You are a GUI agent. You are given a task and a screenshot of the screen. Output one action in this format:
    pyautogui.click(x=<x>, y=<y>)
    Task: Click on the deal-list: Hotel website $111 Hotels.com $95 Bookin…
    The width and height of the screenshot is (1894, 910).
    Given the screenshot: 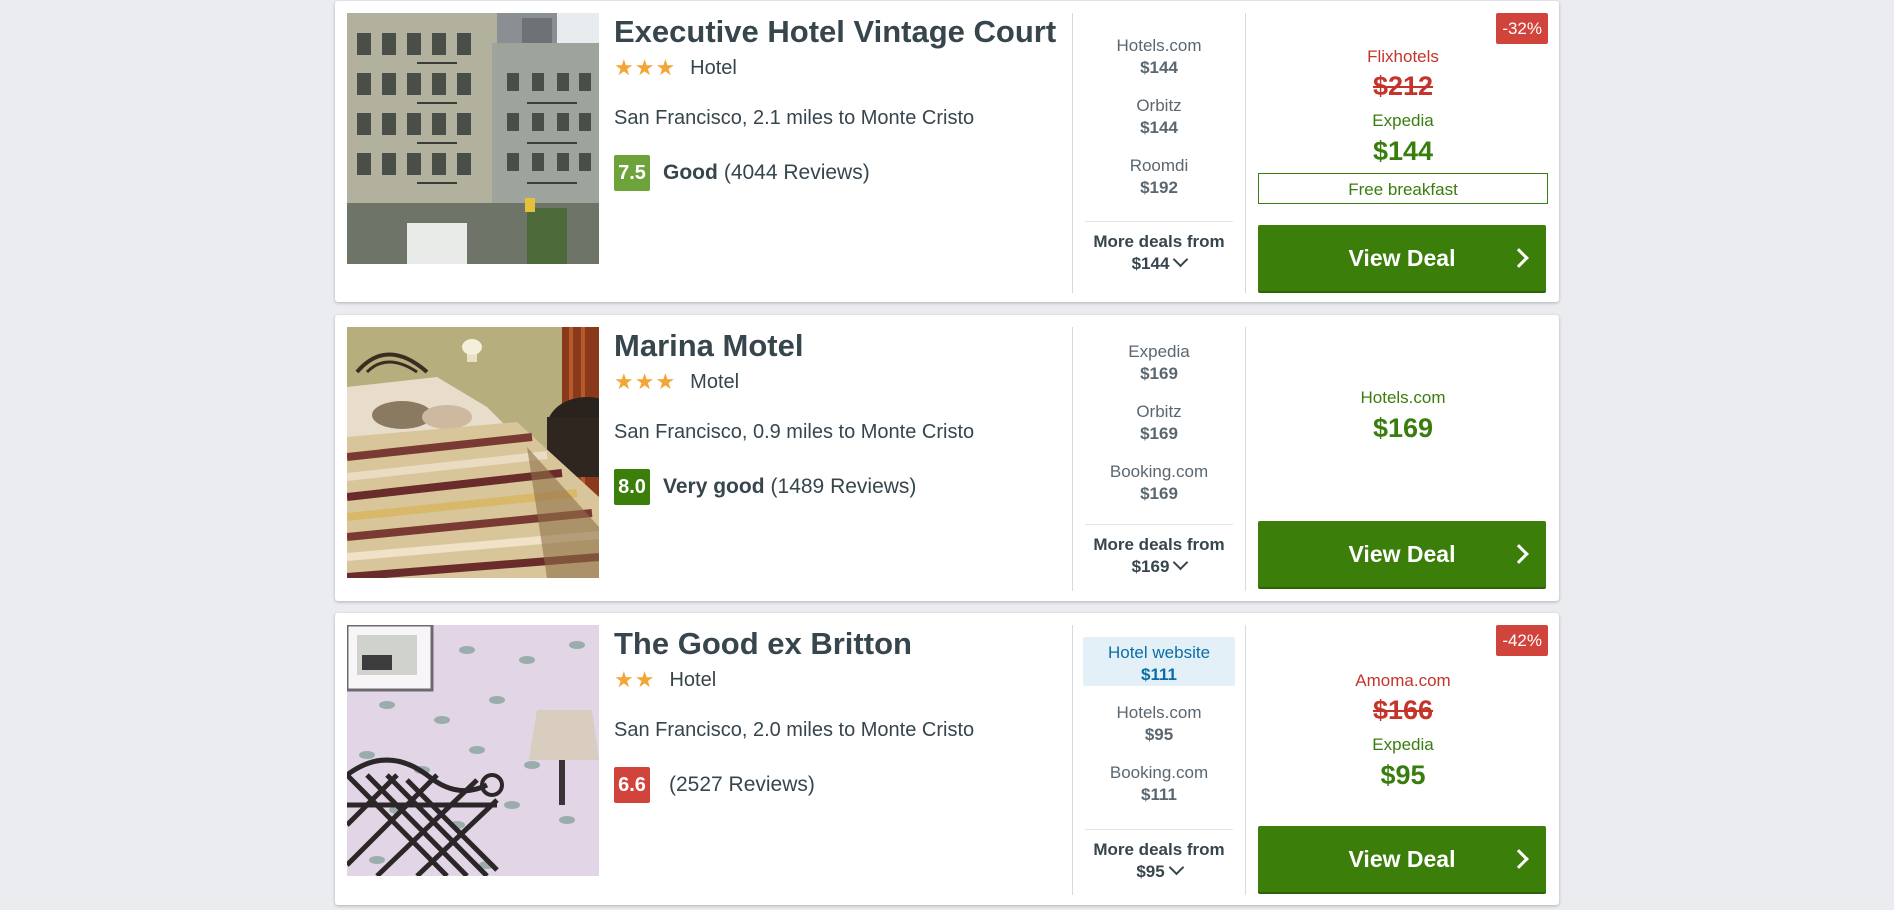 What is the action you would take?
    pyautogui.click(x=1159, y=760)
    